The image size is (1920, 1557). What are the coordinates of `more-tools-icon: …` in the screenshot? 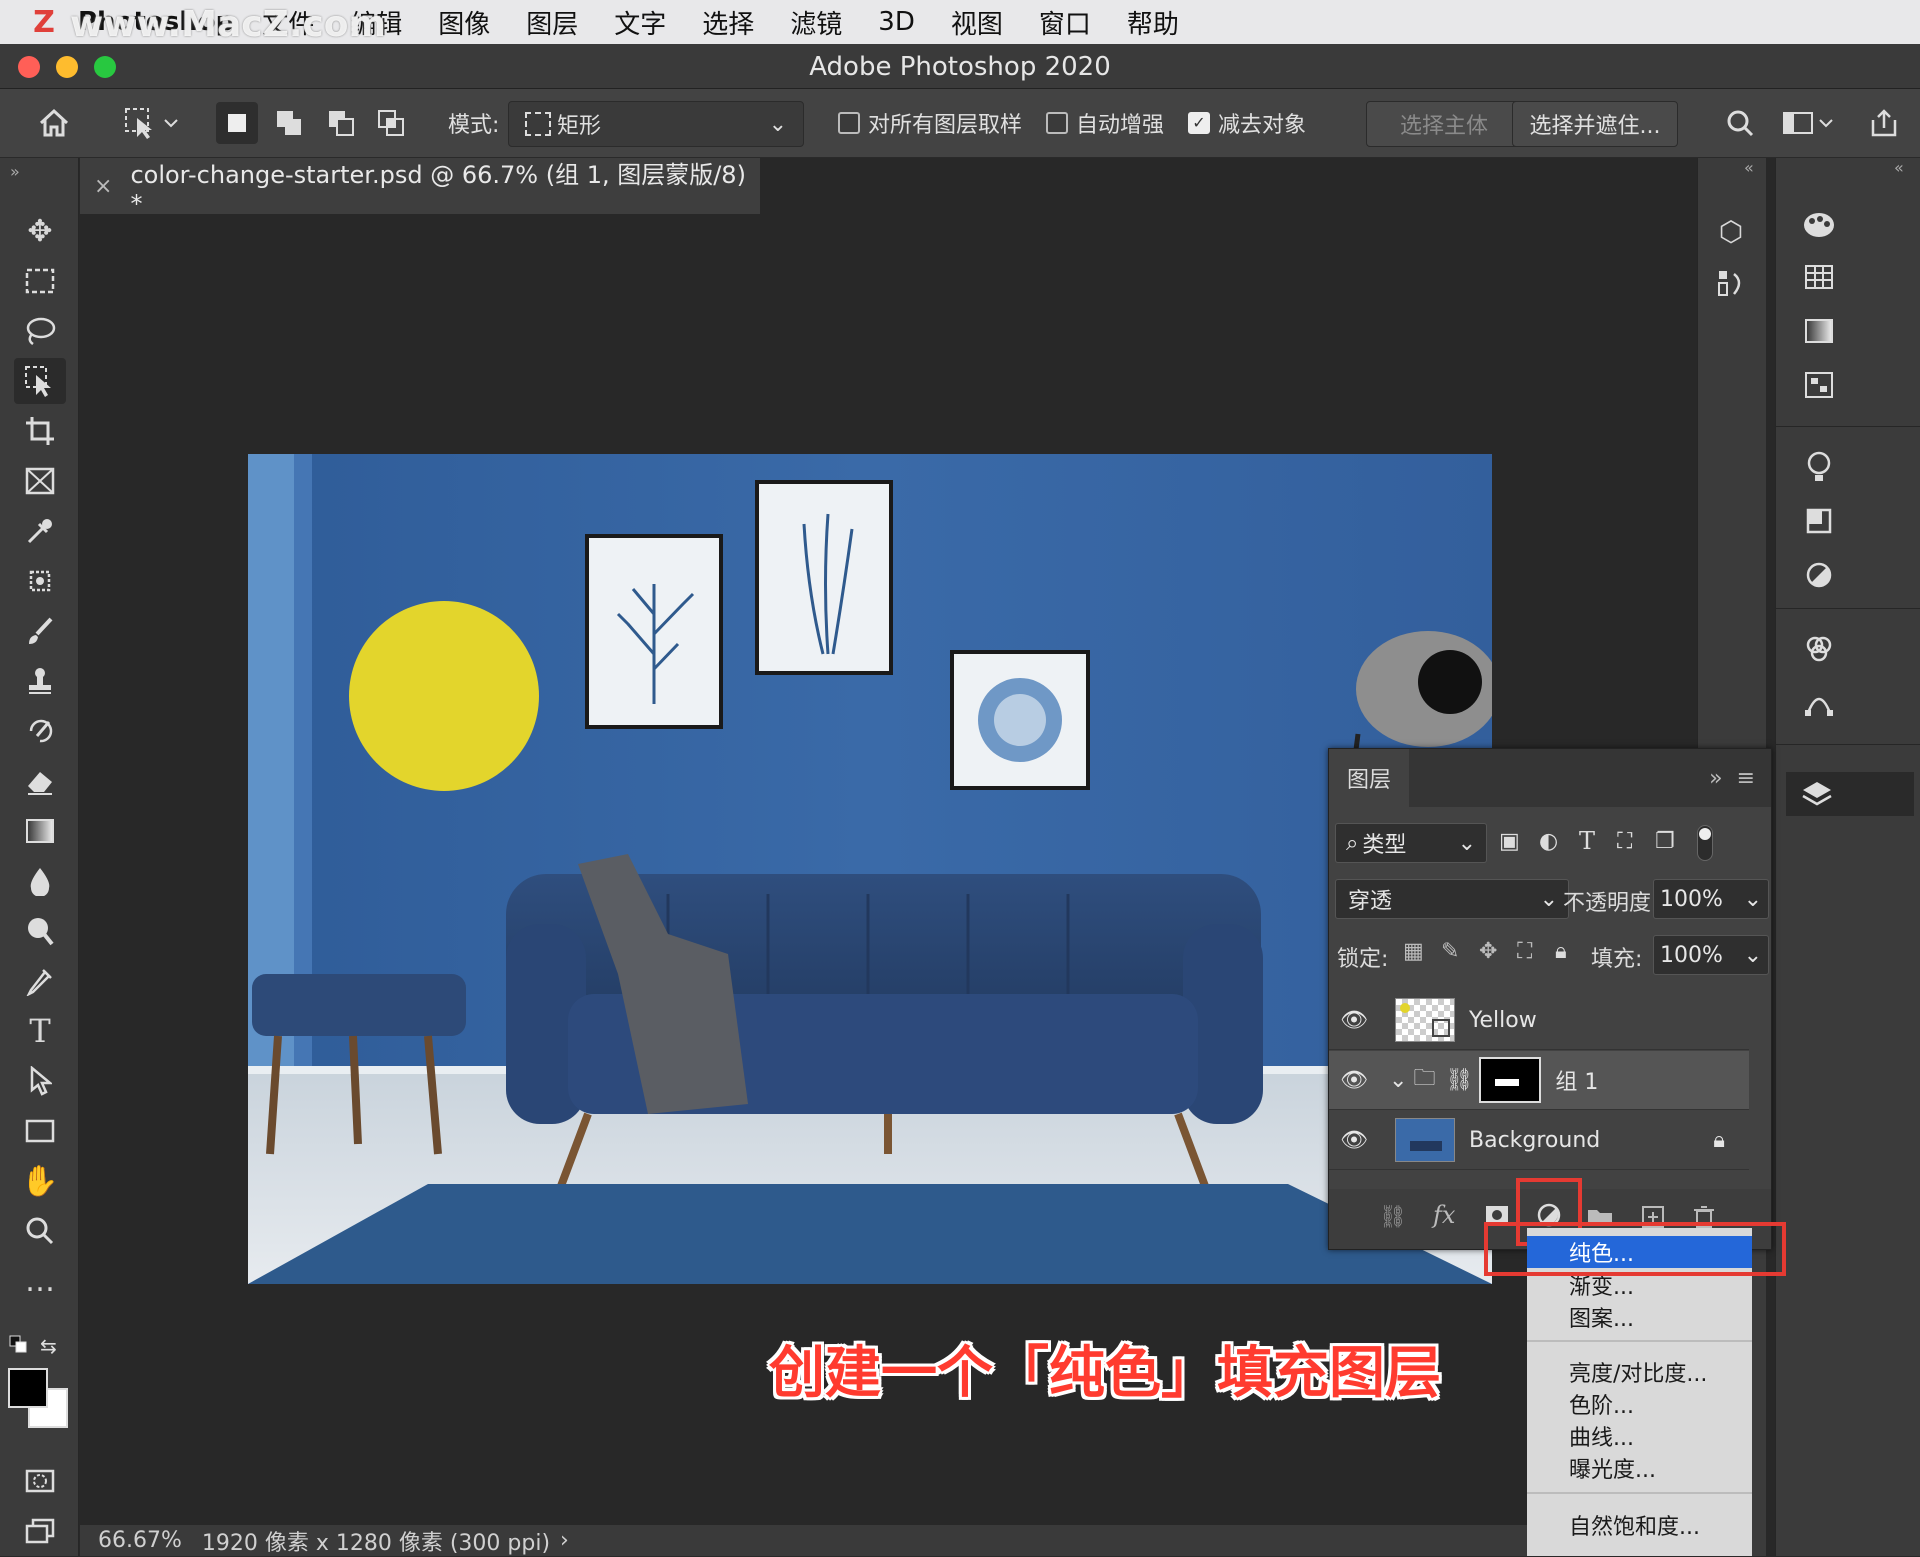 It's located at (40, 1281).